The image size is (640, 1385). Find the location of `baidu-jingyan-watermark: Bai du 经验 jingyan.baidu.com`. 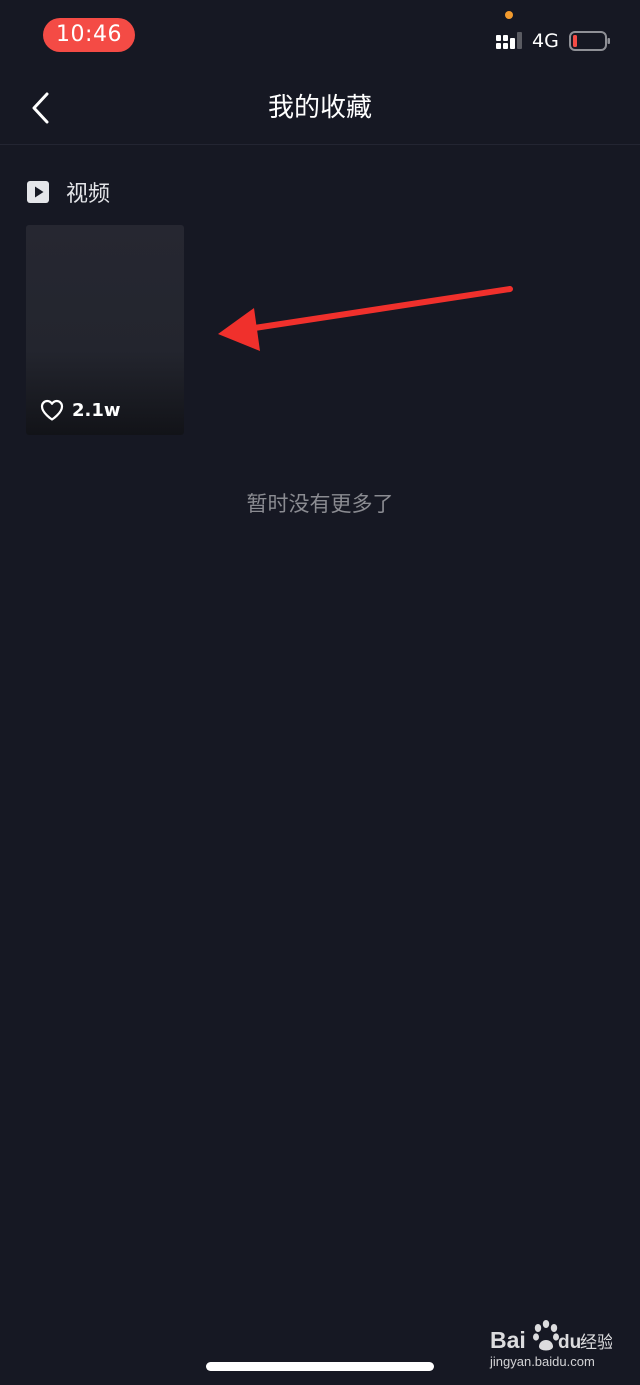

baidu-jingyan-watermark: Bai du 经验 jingyan.baidu.com is located at coordinates (551, 1344).